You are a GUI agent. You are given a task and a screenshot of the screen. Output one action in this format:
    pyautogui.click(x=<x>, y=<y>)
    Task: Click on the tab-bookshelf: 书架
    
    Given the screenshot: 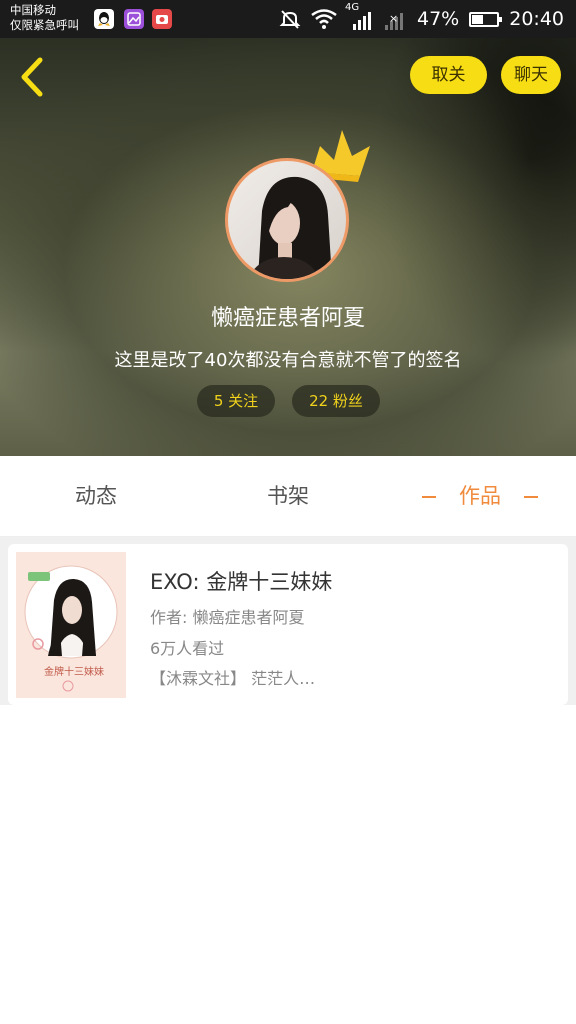 What is the action you would take?
    pyautogui.click(x=288, y=496)
    